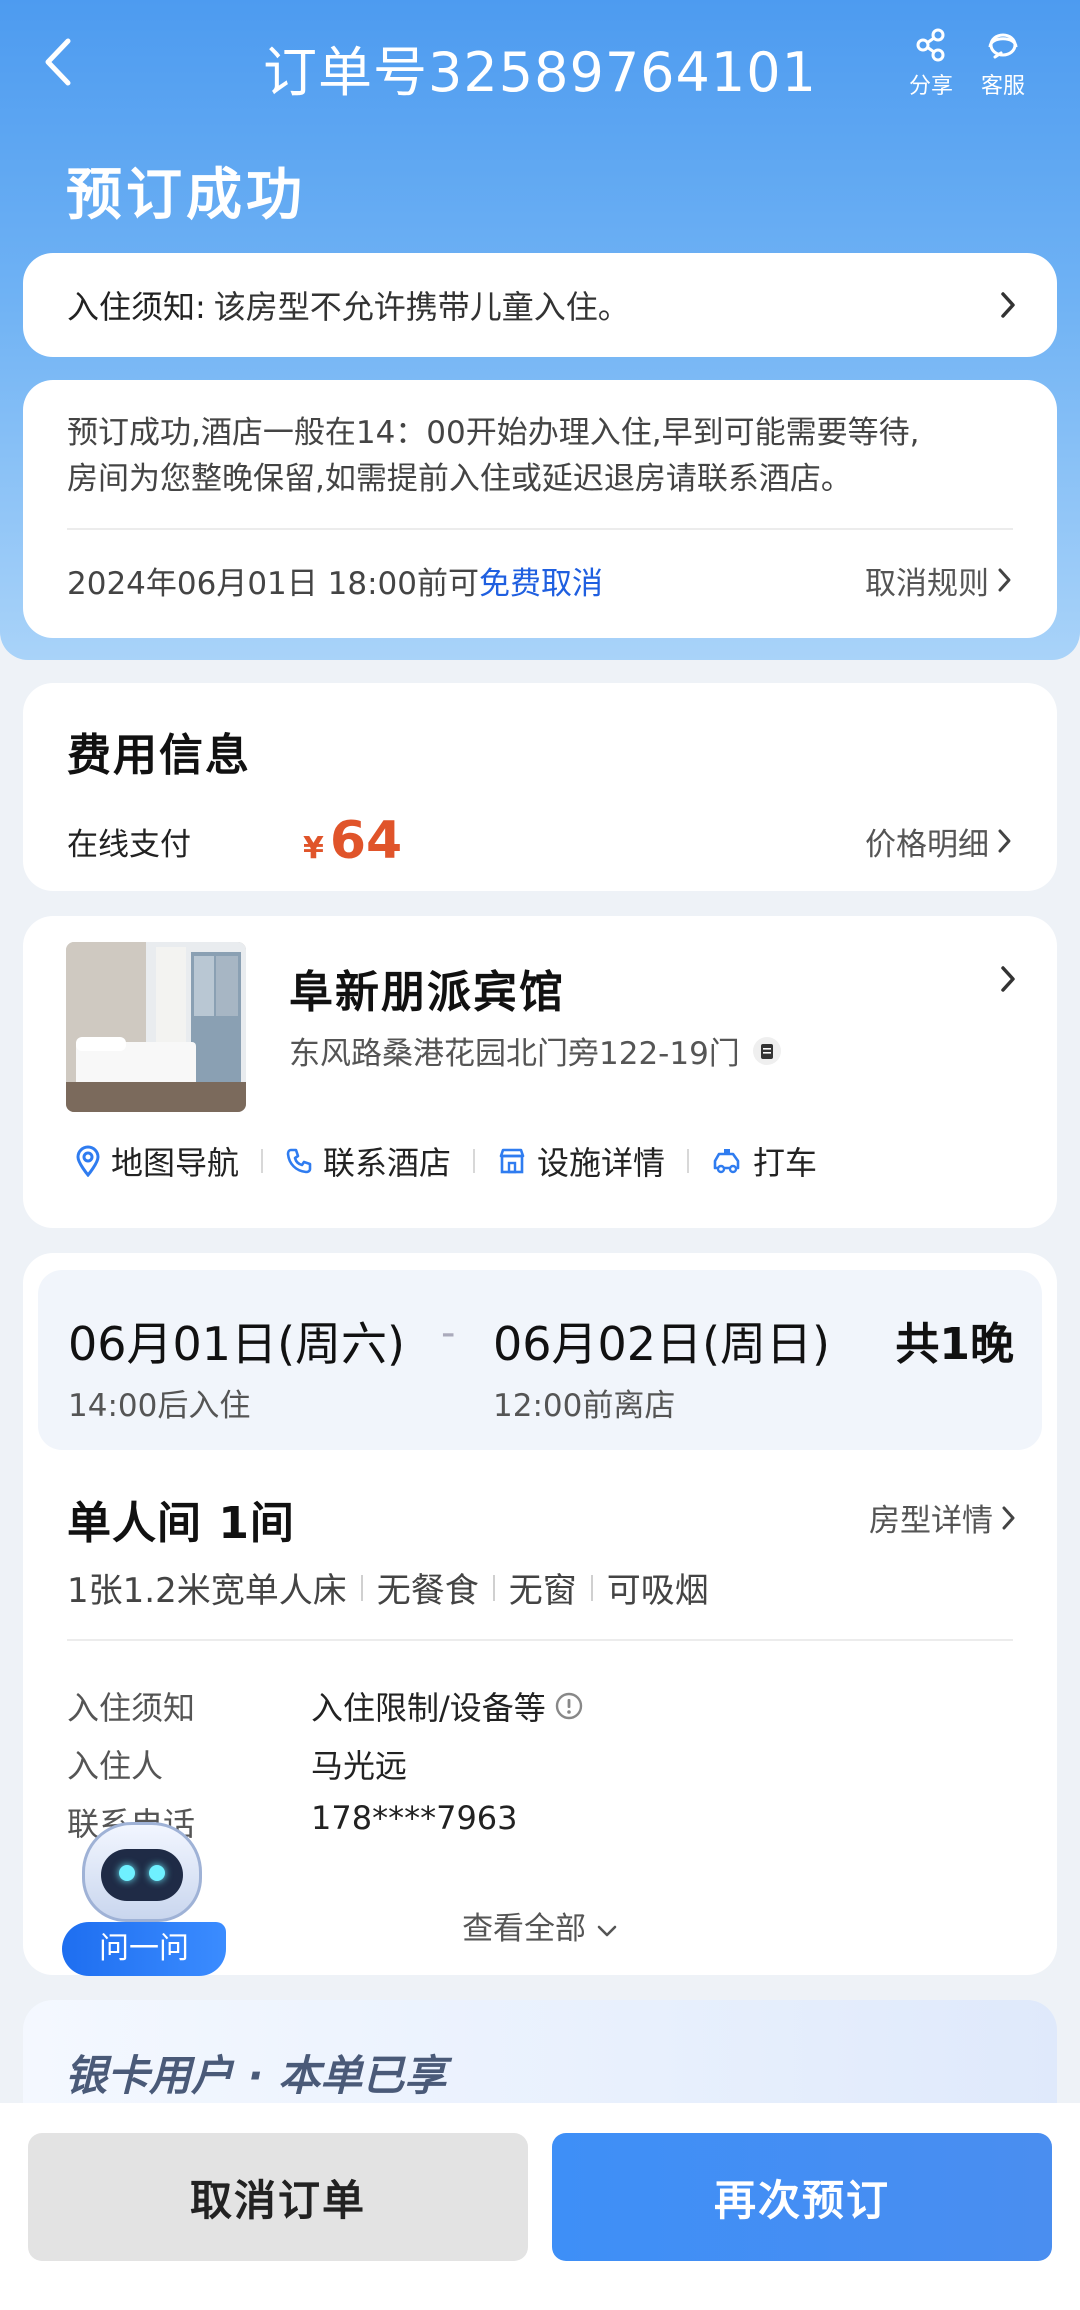 The image size is (1080, 2310). I want to click on rebook-button: 再次预订, so click(802, 2197).